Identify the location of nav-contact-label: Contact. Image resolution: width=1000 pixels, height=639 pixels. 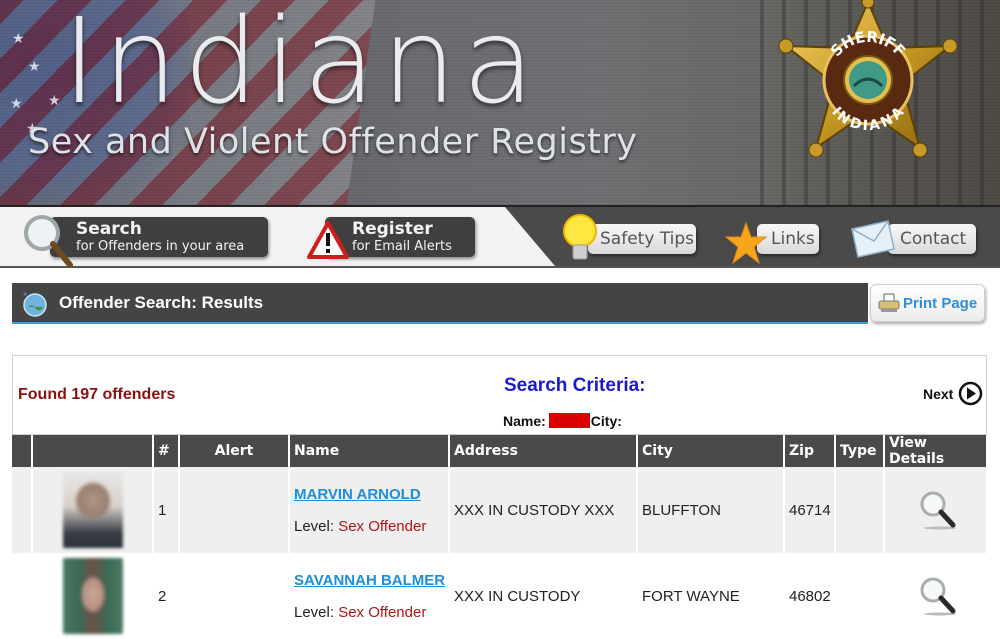
(933, 239).